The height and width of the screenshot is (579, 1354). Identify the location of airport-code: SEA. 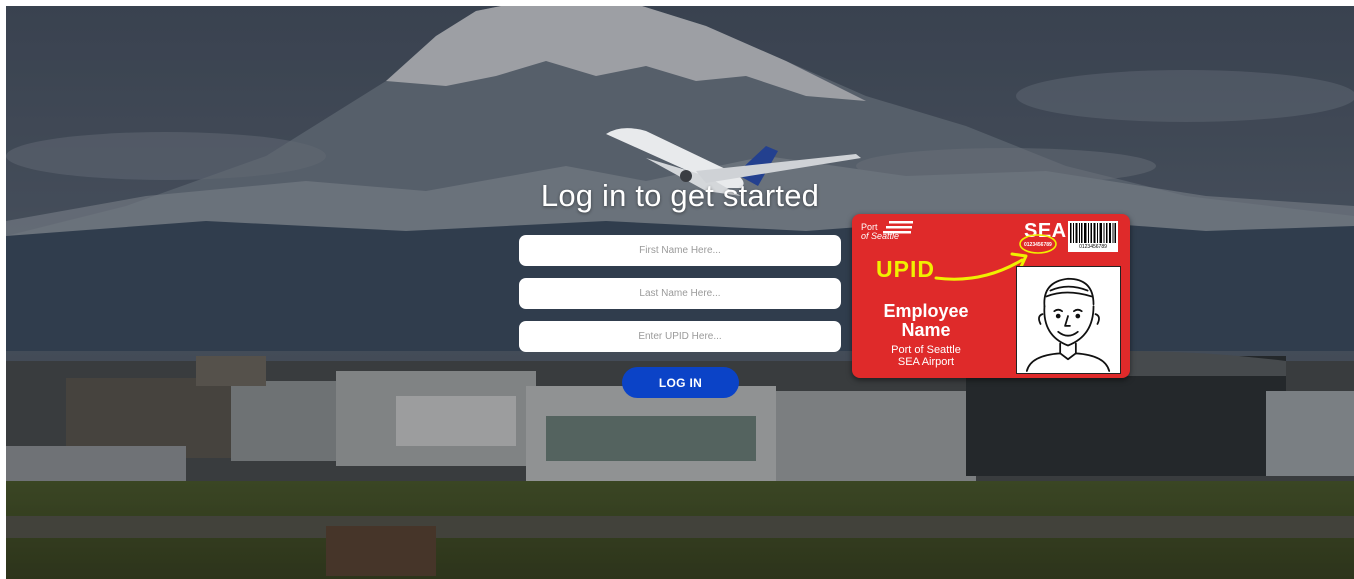
(1045, 231).